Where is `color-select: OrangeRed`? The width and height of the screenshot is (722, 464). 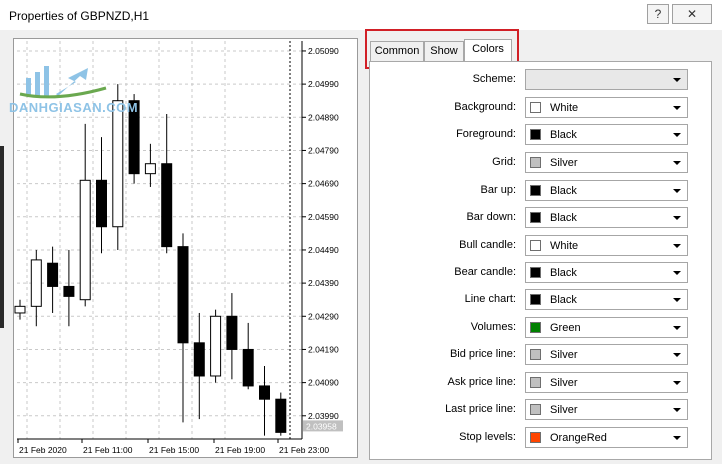
color-select: OrangeRed is located at coordinates (606, 437).